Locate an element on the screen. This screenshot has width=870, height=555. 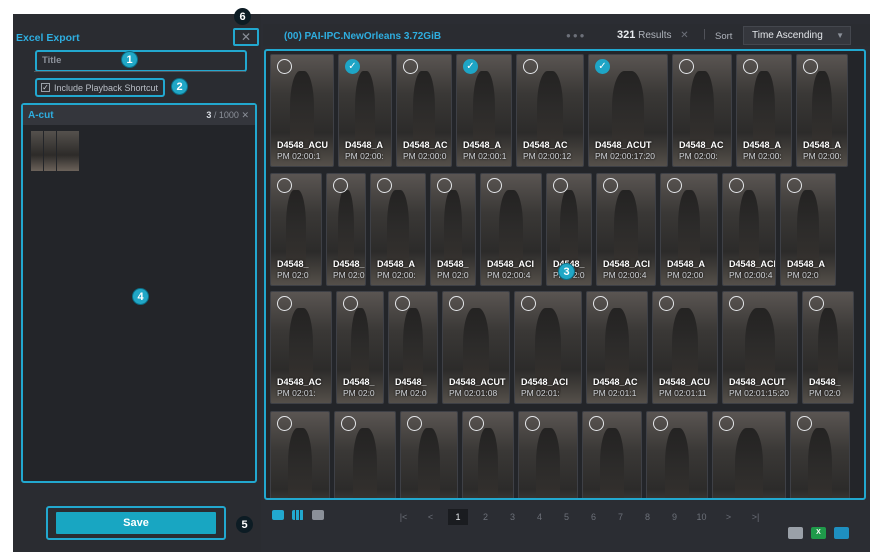
result-thumbnail: D4548_ACU PM 02:00:1 is located at coordinates (302, 110).